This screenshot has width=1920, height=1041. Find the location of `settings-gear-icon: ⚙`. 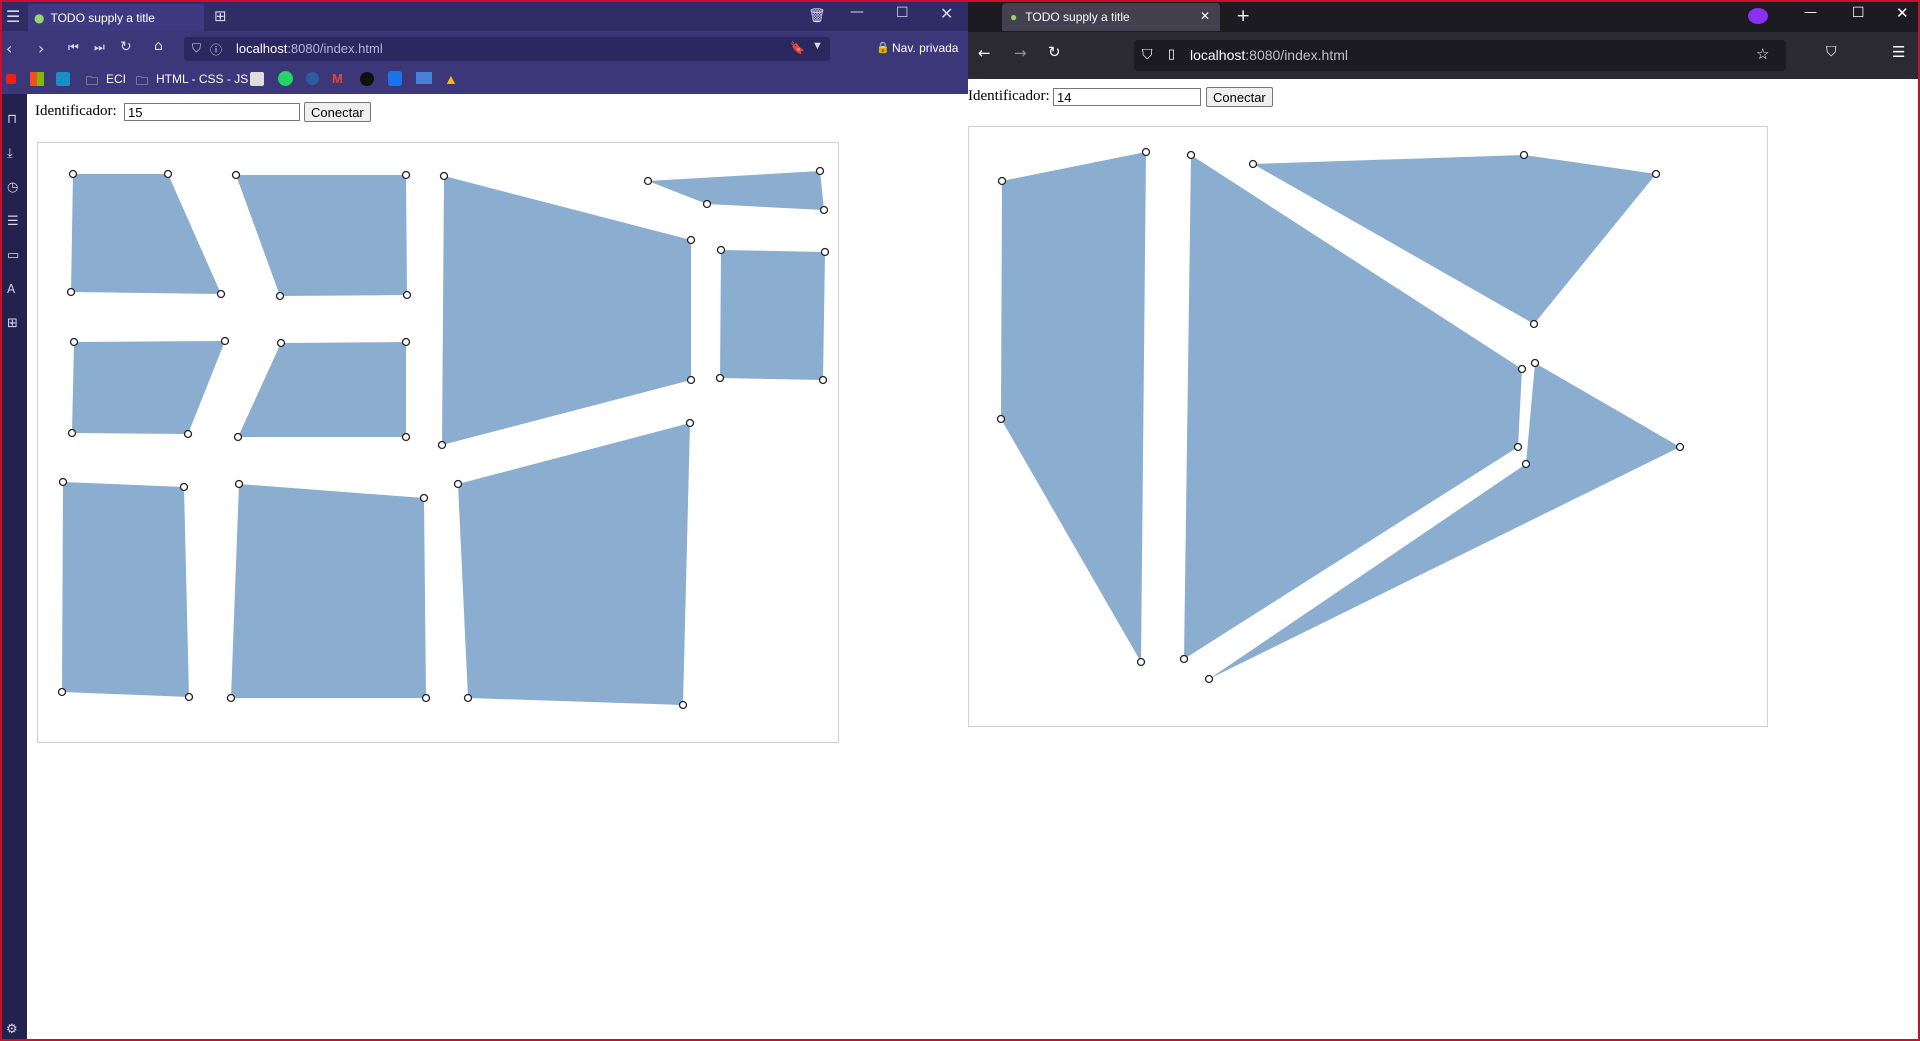

settings-gear-icon: ⚙ is located at coordinates (12, 1029).